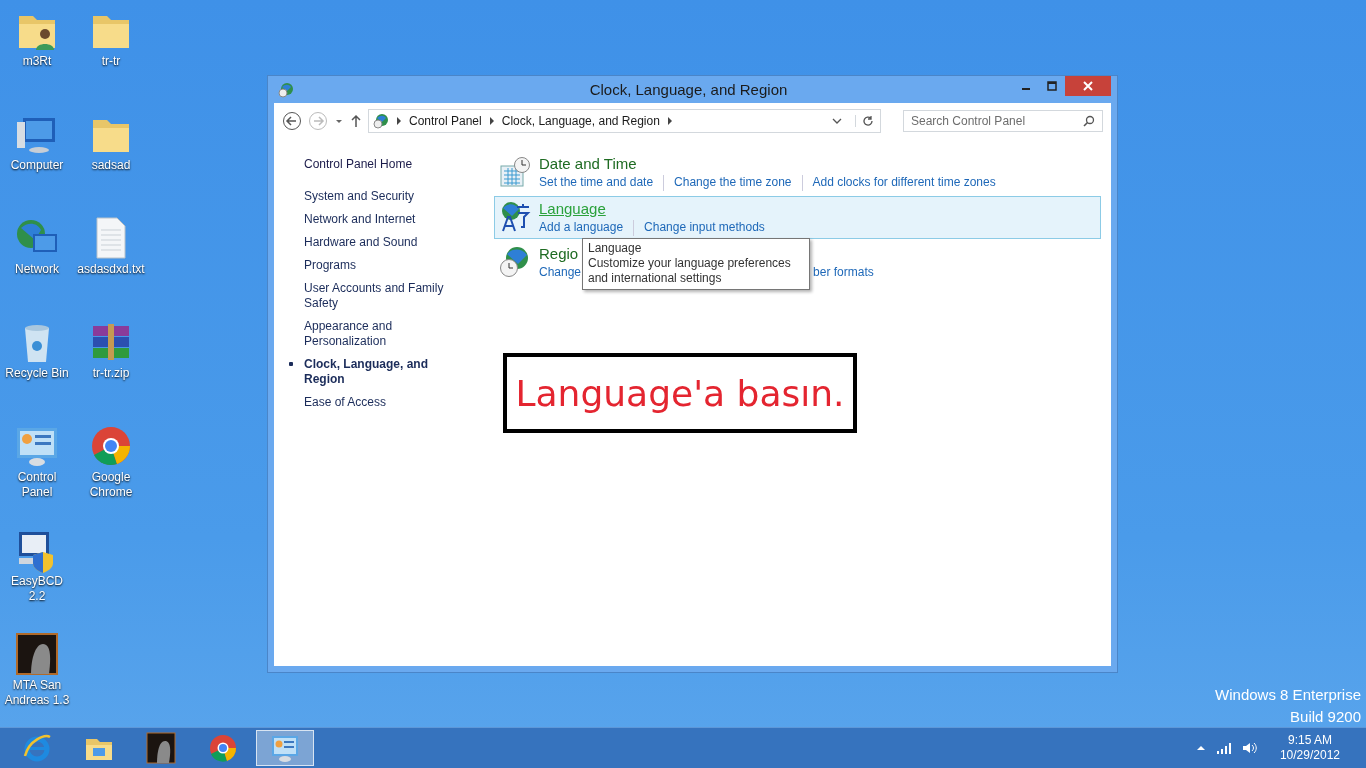 The width and height of the screenshot is (1366, 768). What do you see at coordinates (1325, 717) in the screenshot?
I see `edition-text: Build 9200` at bounding box center [1325, 717].